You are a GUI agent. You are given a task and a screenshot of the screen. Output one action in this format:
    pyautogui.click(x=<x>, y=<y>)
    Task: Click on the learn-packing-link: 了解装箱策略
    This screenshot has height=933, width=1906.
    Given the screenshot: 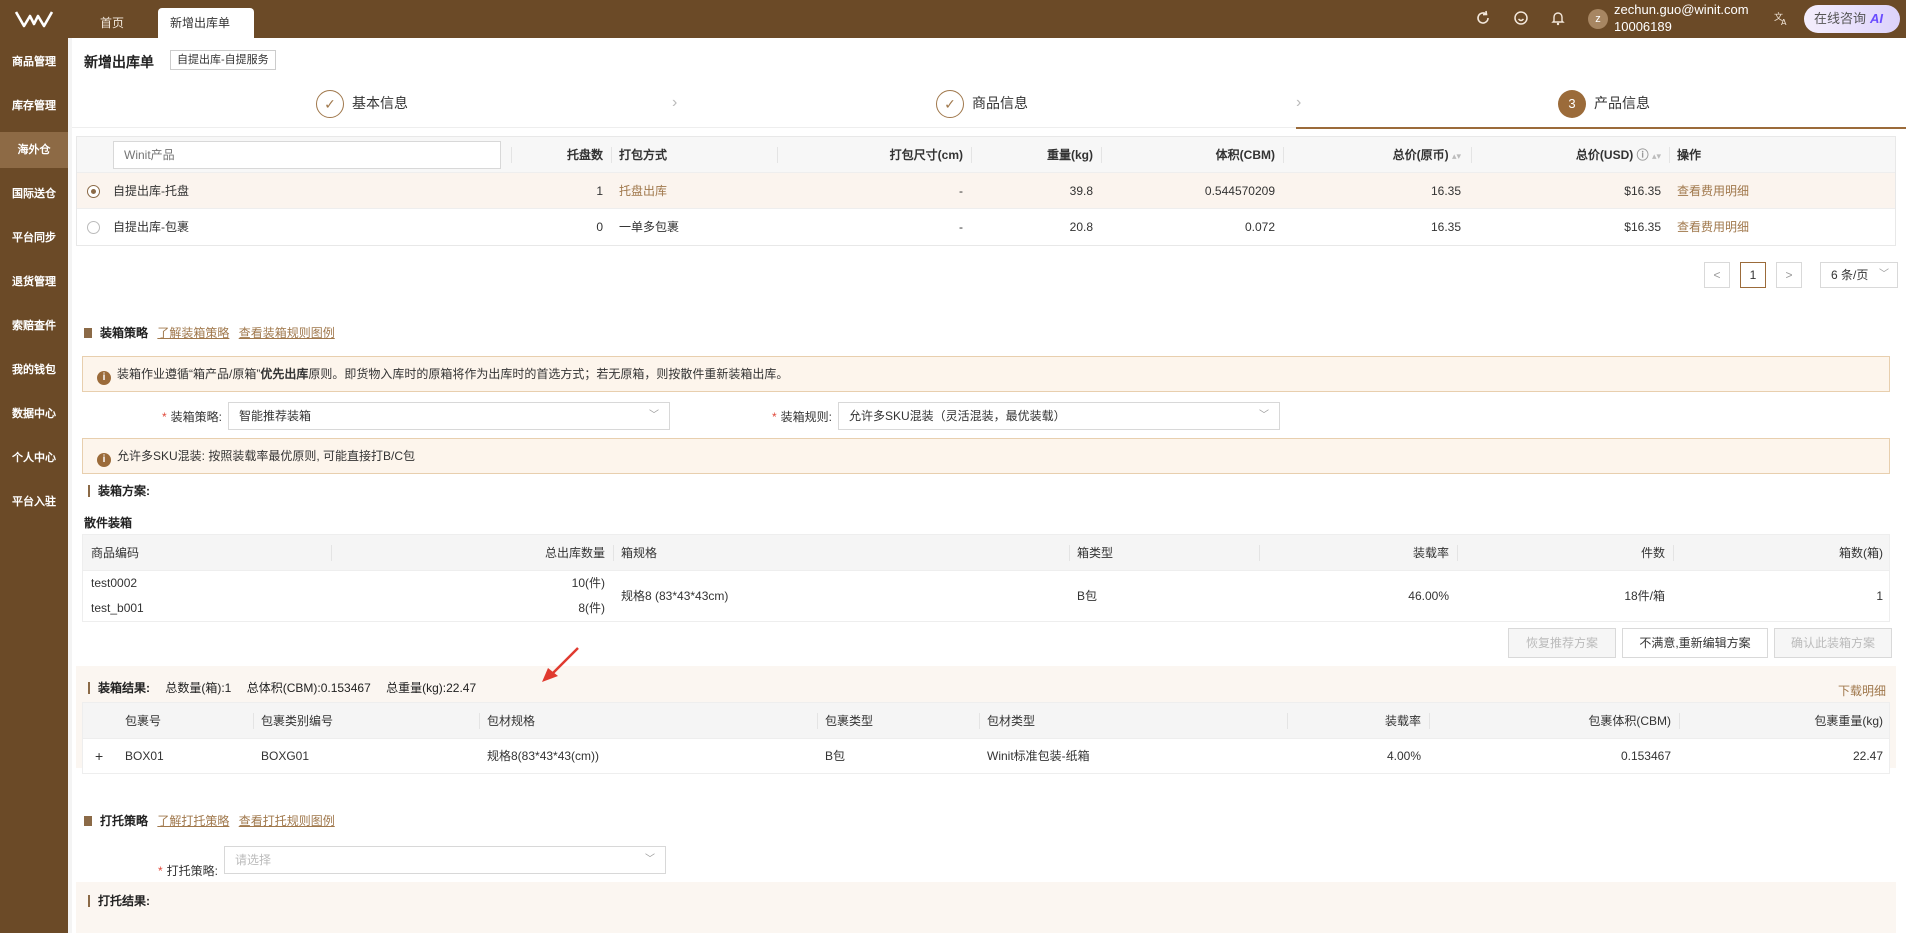 What is the action you would take?
    pyautogui.click(x=193, y=333)
    